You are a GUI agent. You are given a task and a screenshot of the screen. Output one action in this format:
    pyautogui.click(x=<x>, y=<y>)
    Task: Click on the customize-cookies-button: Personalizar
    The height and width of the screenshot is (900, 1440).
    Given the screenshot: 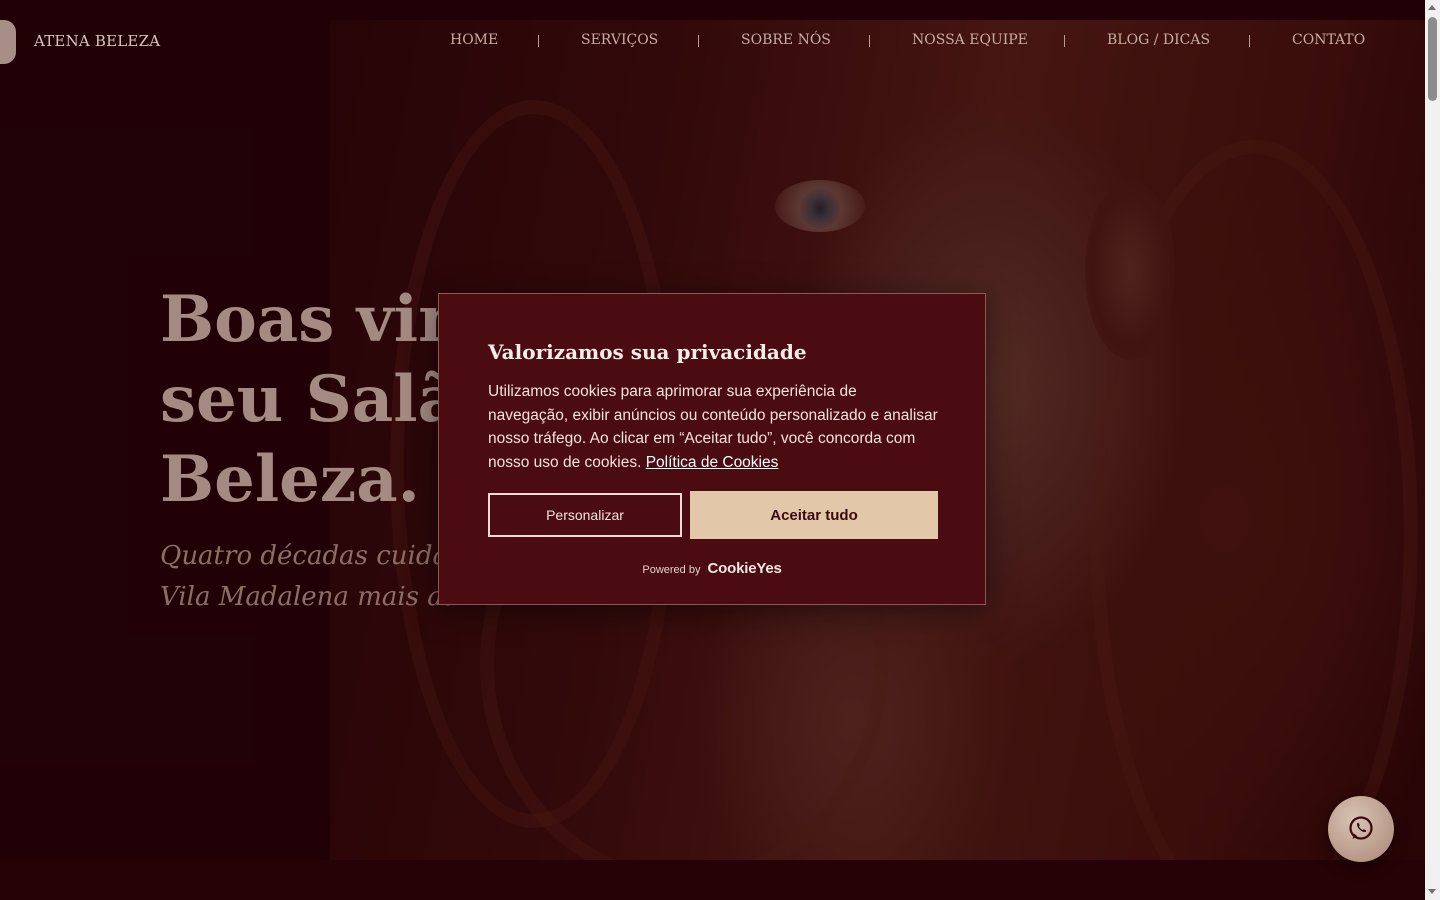 What is the action you would take?
    pyautogui.click(x=585, y=515)
    